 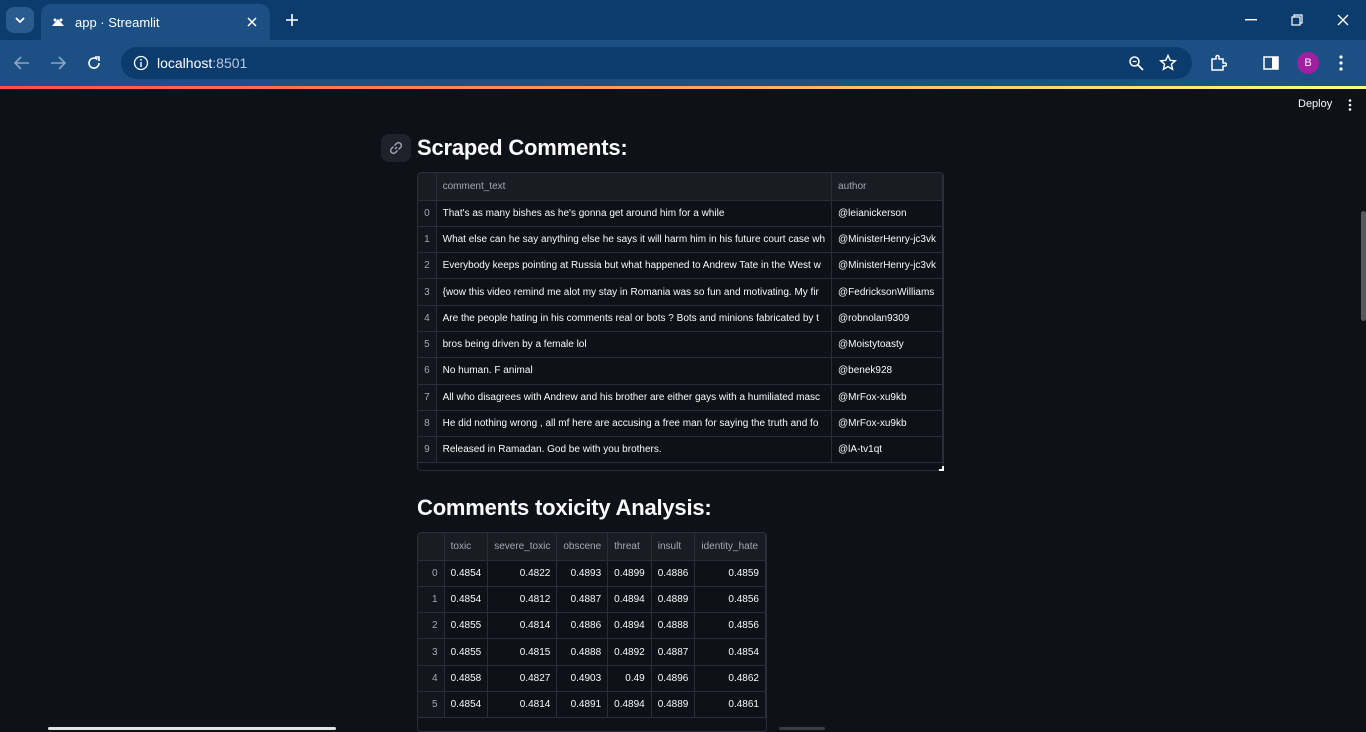 What do you see at coordinates (1136, 63) in the screenshot?
I see `zoom-icon` at bounding box center [1136, 63].